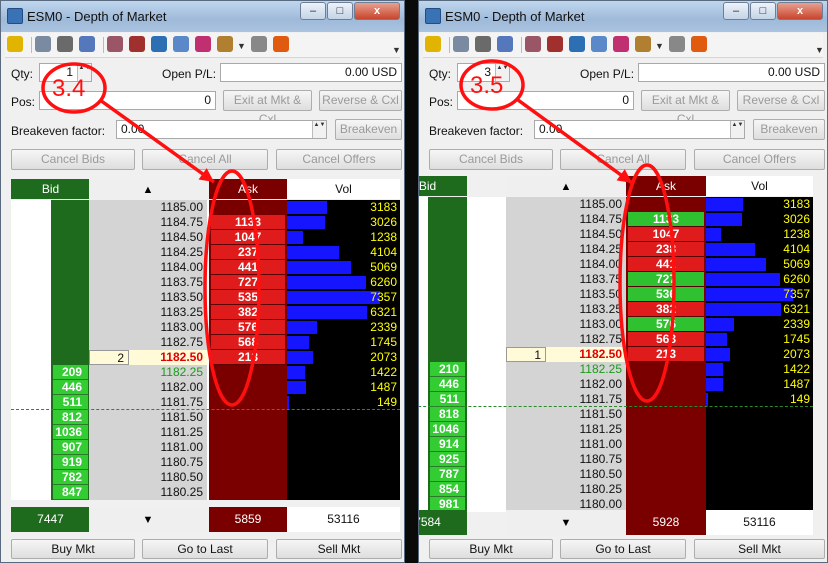 Image resolution: width=828 pixels, height=563 pixels. What do you see at coordinates (68, 88) in the screenshot?
I see `annotation-label: 3.4` at bounding box center [68, 88].